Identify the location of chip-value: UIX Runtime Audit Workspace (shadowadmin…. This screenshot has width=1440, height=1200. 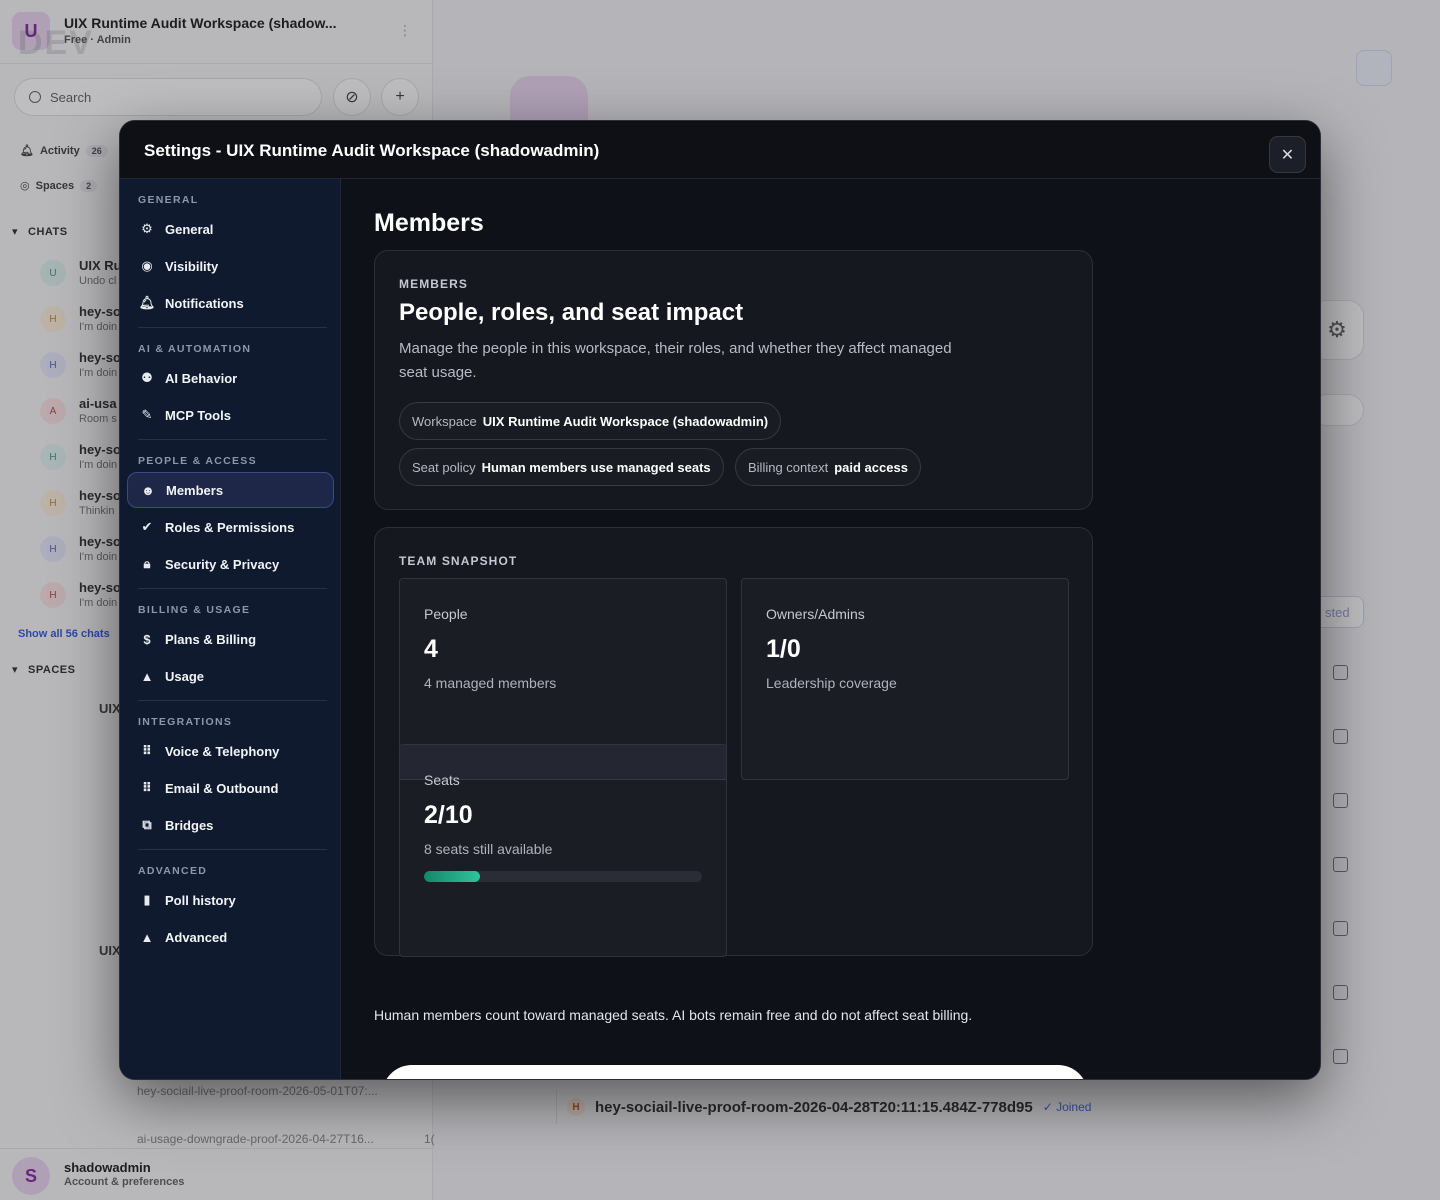
(625, 421).